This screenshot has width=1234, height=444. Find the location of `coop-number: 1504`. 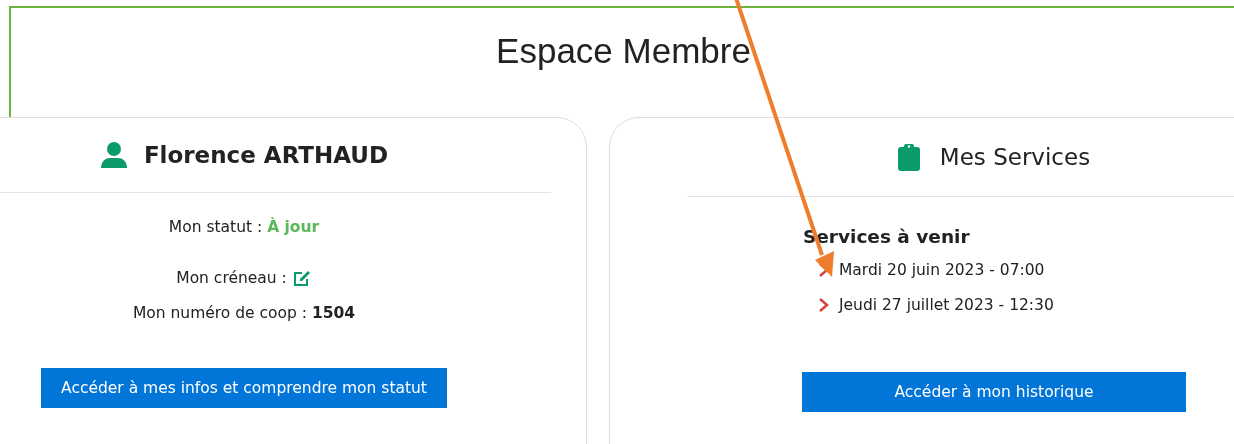

coop-number: 1504 is located at coordinates (333, 313).